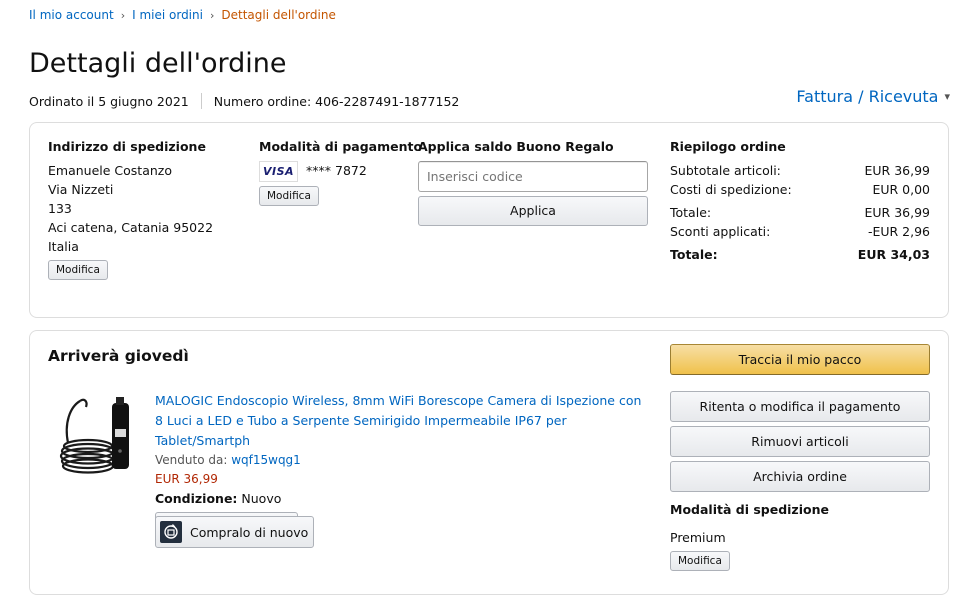  What do you see at coordinates (341, 146) in the screenshot?
I see `payment-title: Modalità di pagamento` at bounding box center [341, 146].